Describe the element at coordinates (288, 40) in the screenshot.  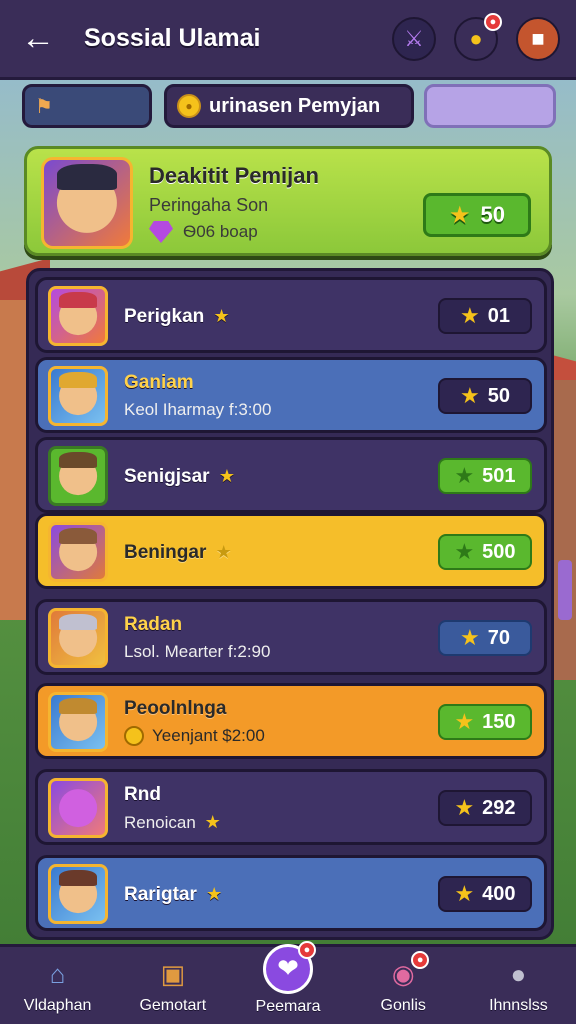
I see `top-bar: ← Sossial Ulamai ⚔ ● ● ■` at that location.